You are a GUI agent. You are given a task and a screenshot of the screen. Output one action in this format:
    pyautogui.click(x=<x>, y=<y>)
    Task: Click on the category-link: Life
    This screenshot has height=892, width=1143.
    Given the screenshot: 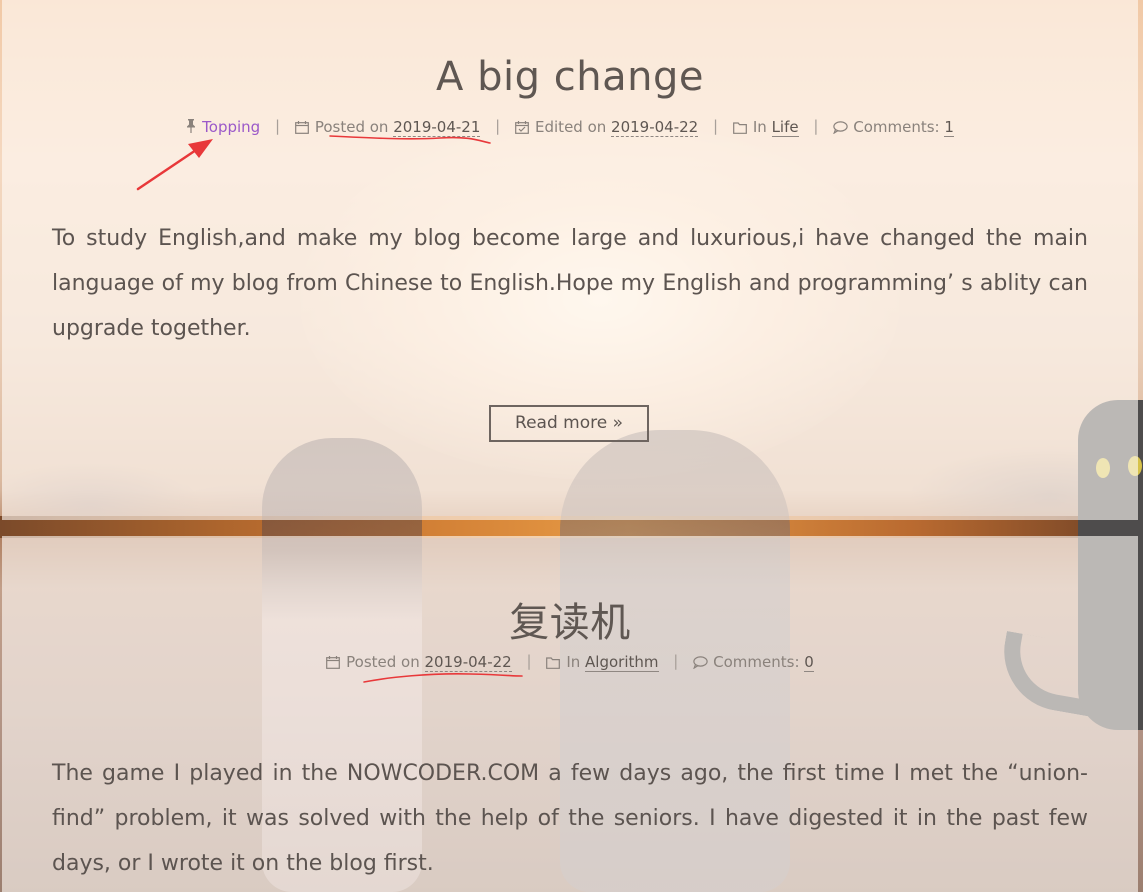 What is the action you would take?
    pyautogui.click(x=785, y=127)
    